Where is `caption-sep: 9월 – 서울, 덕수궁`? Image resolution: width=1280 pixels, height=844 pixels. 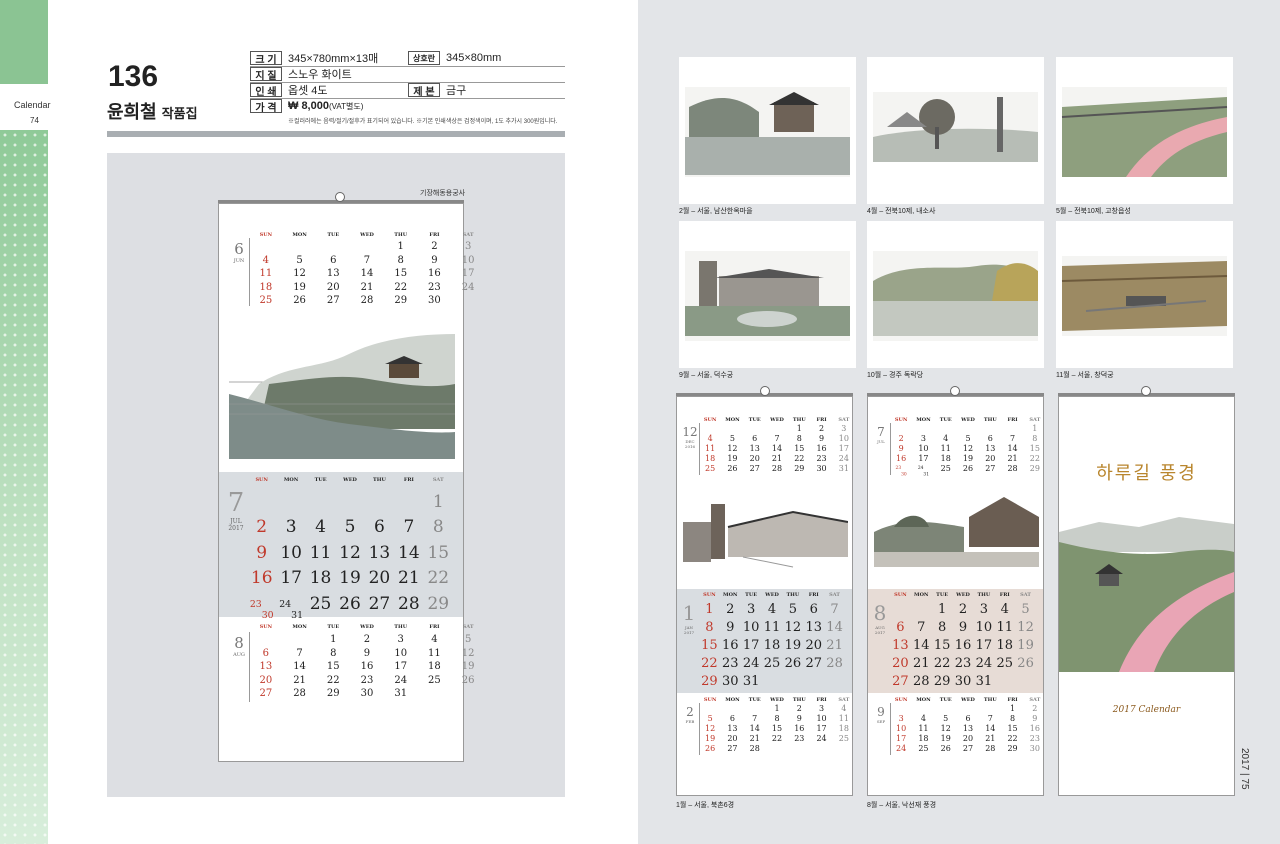
caption-sep: 9월 – 서울, 덕수궁 is located at coordinates (706, 375).